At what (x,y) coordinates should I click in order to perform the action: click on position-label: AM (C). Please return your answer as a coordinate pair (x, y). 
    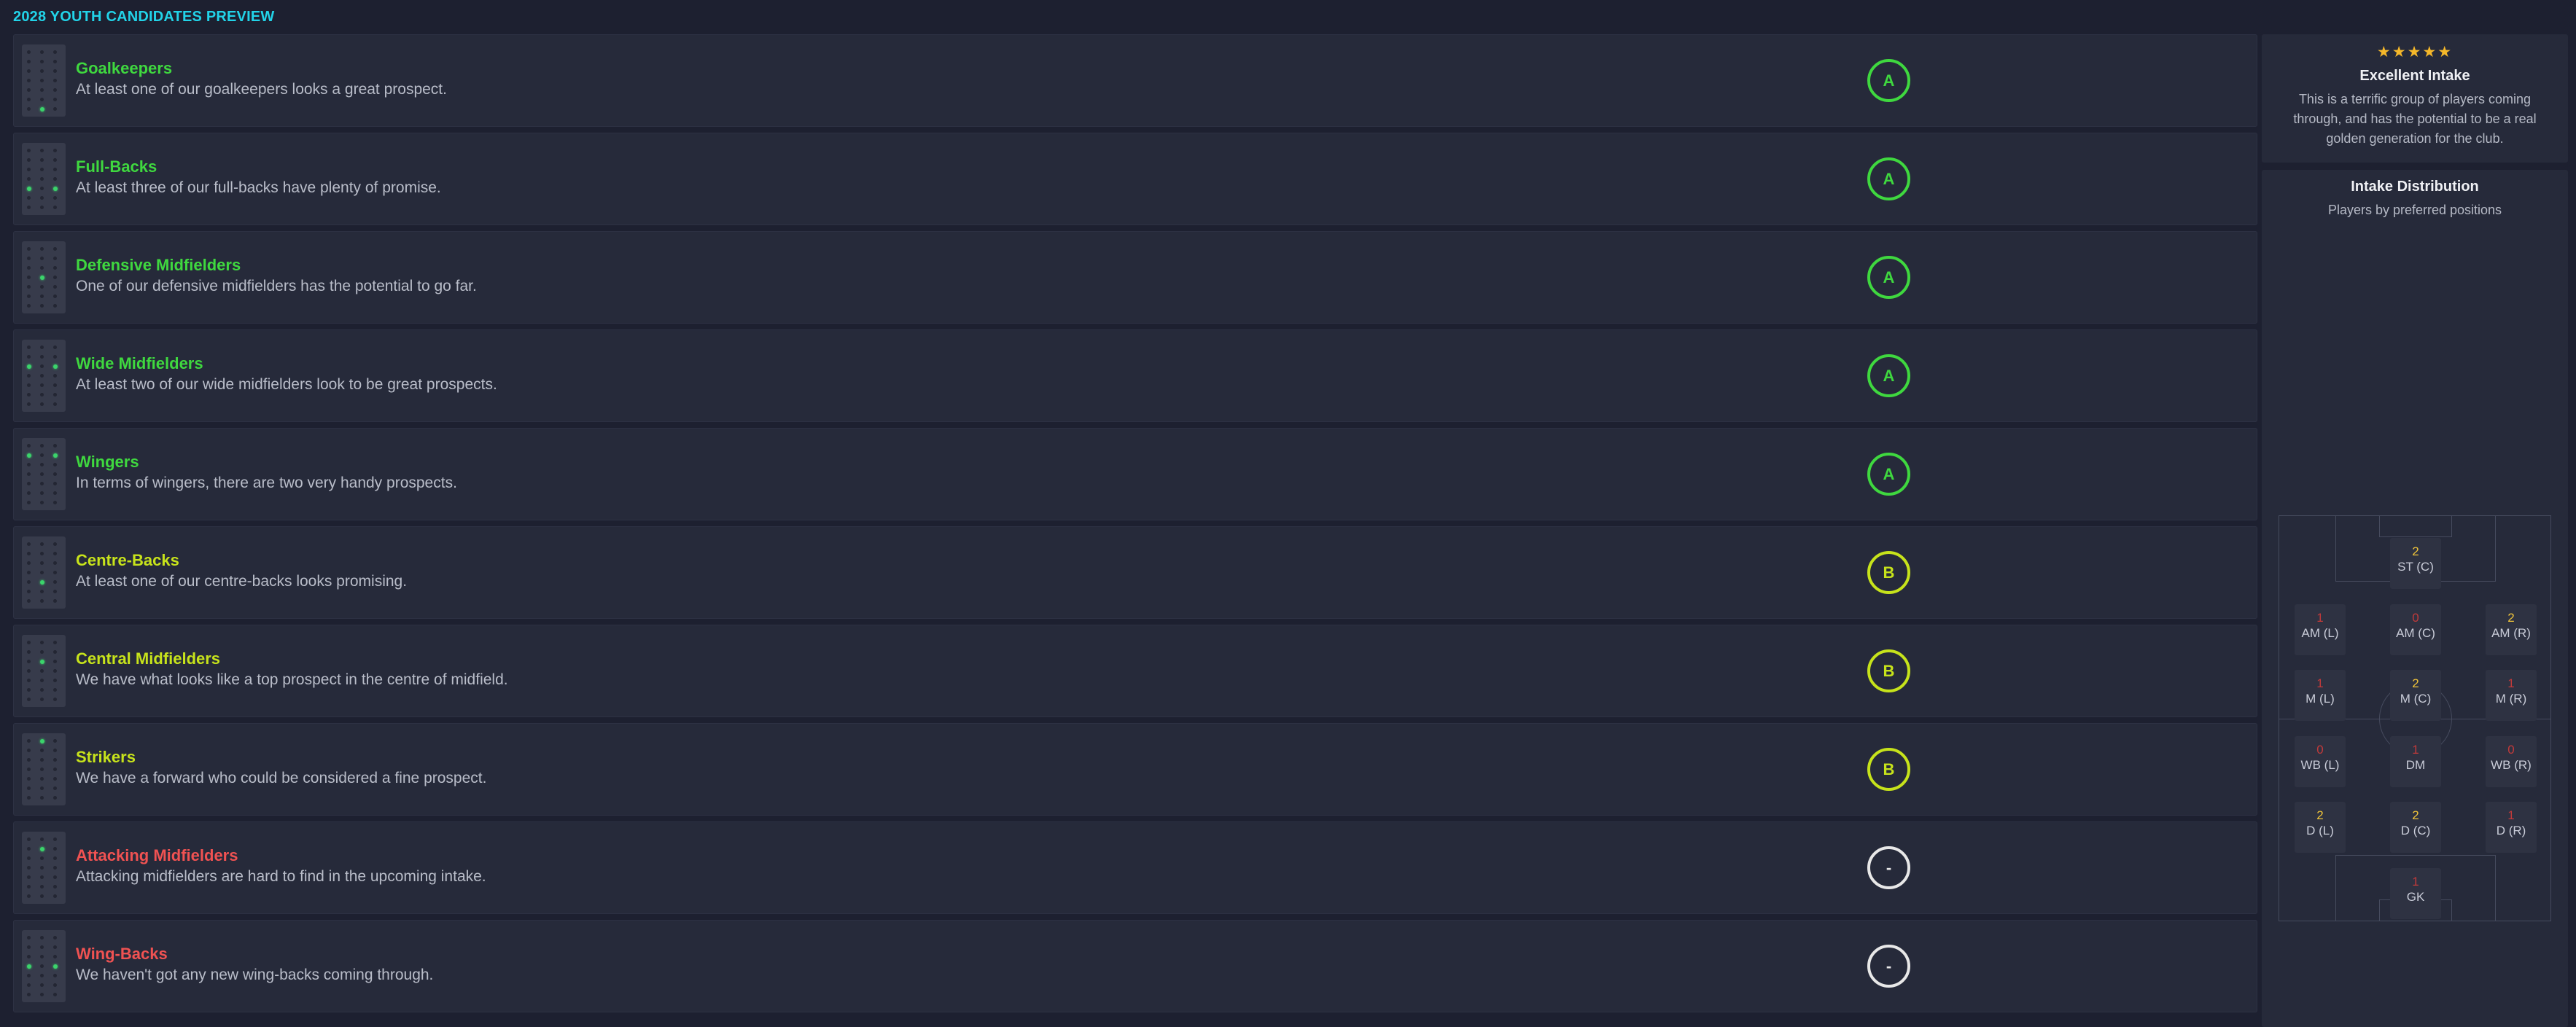
    Looking at the image, I should click on (2415, 633).